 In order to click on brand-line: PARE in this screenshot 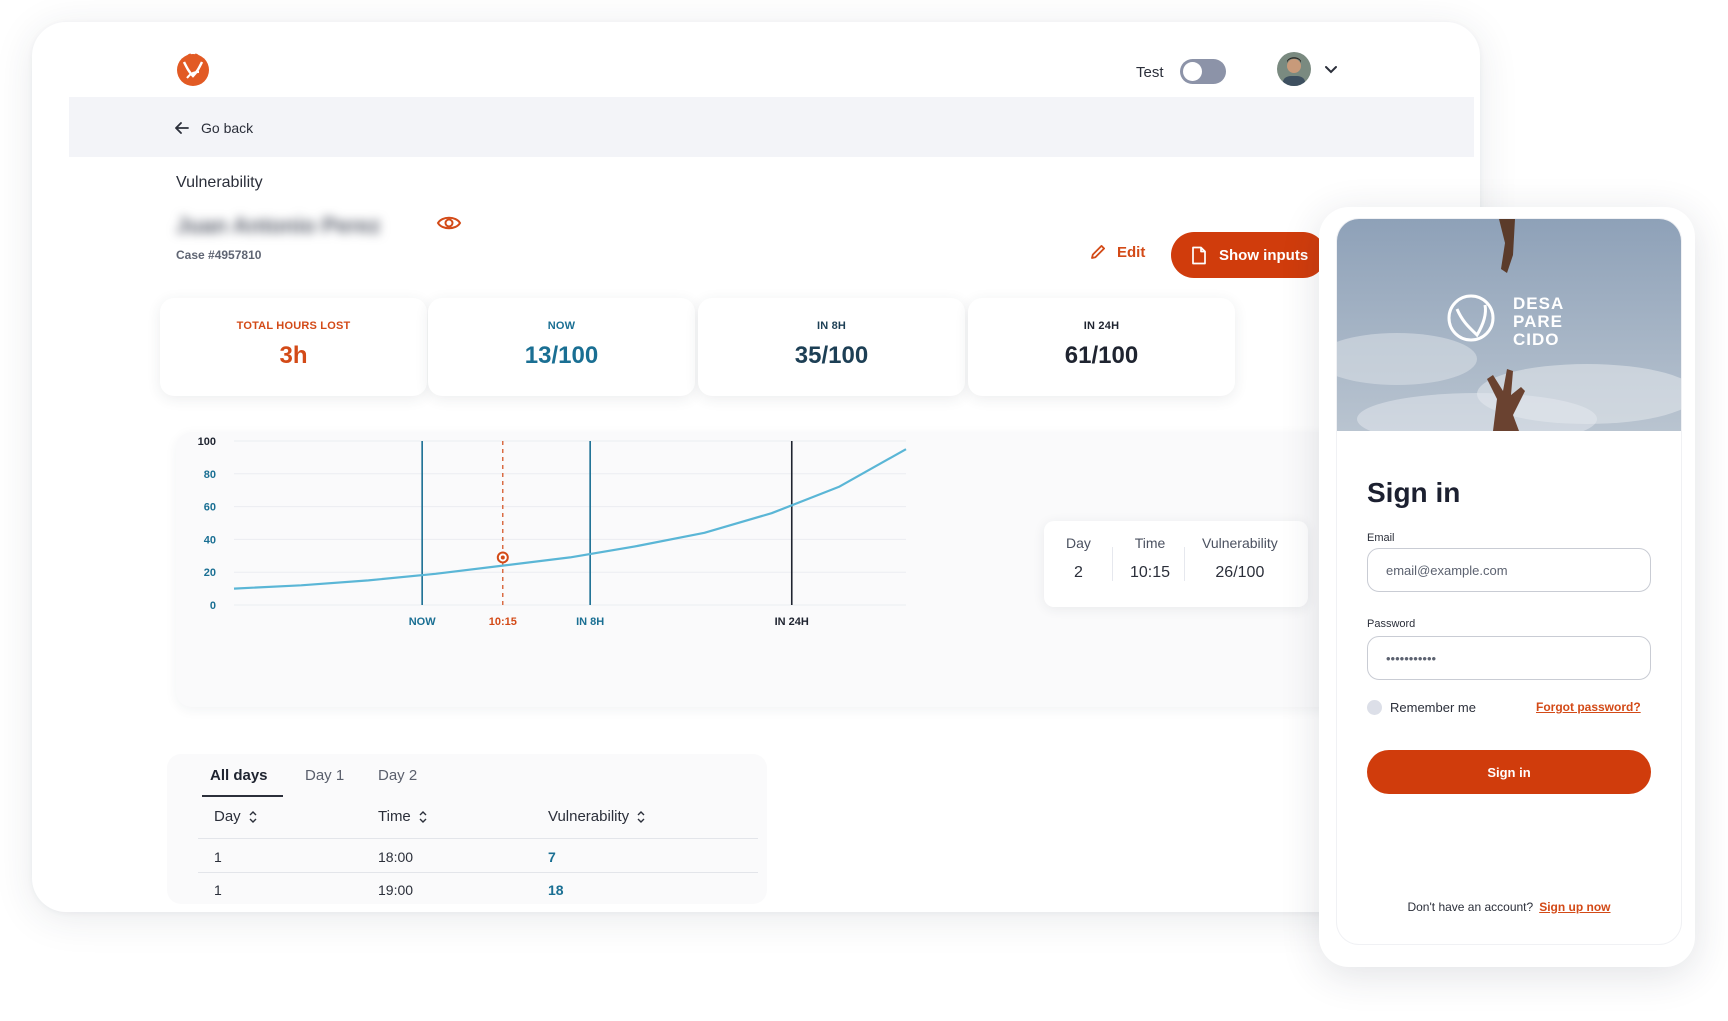, I will do `click(1538, 321)`.